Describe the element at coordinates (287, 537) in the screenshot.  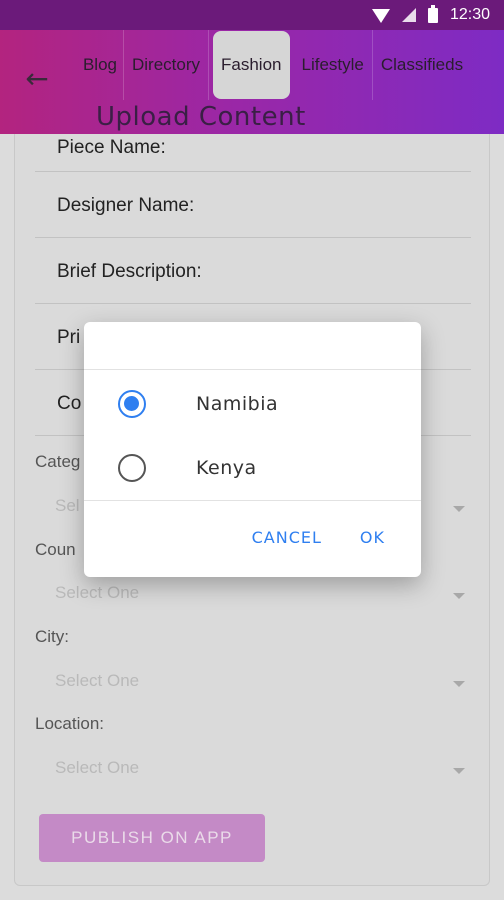
I see `cancel-button: CANCEL` at that location.